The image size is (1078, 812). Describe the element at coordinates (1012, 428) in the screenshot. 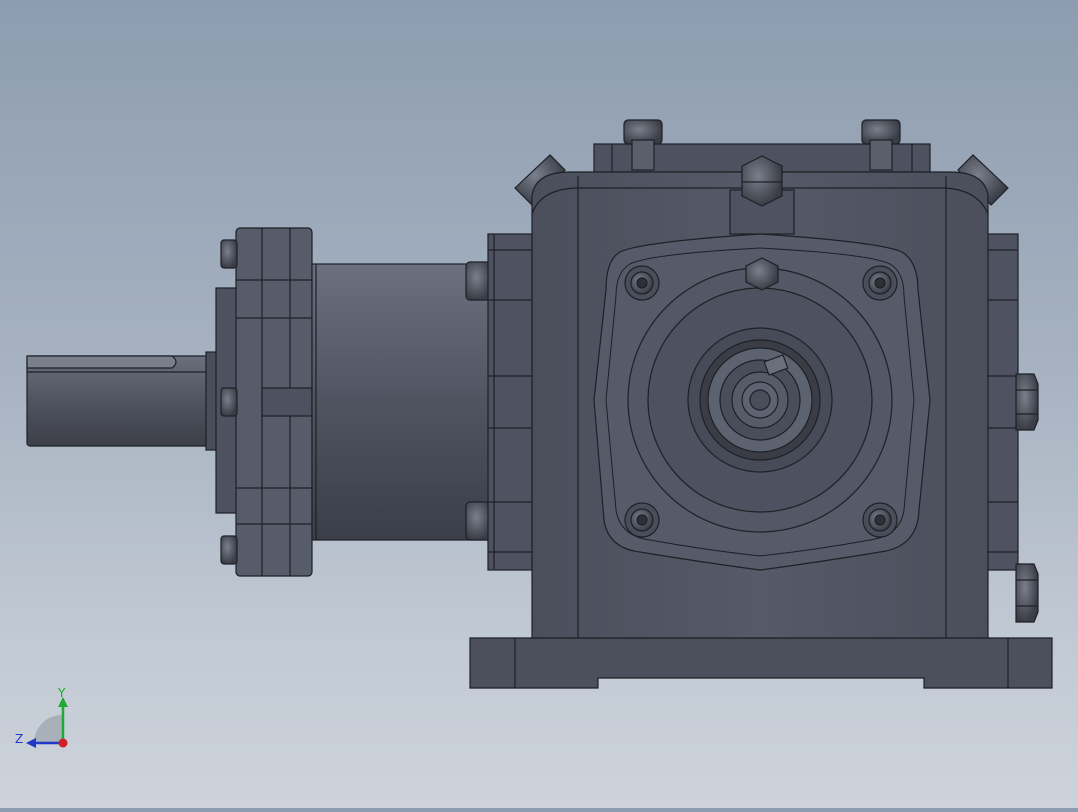

I see `right-side-flange` at that location.